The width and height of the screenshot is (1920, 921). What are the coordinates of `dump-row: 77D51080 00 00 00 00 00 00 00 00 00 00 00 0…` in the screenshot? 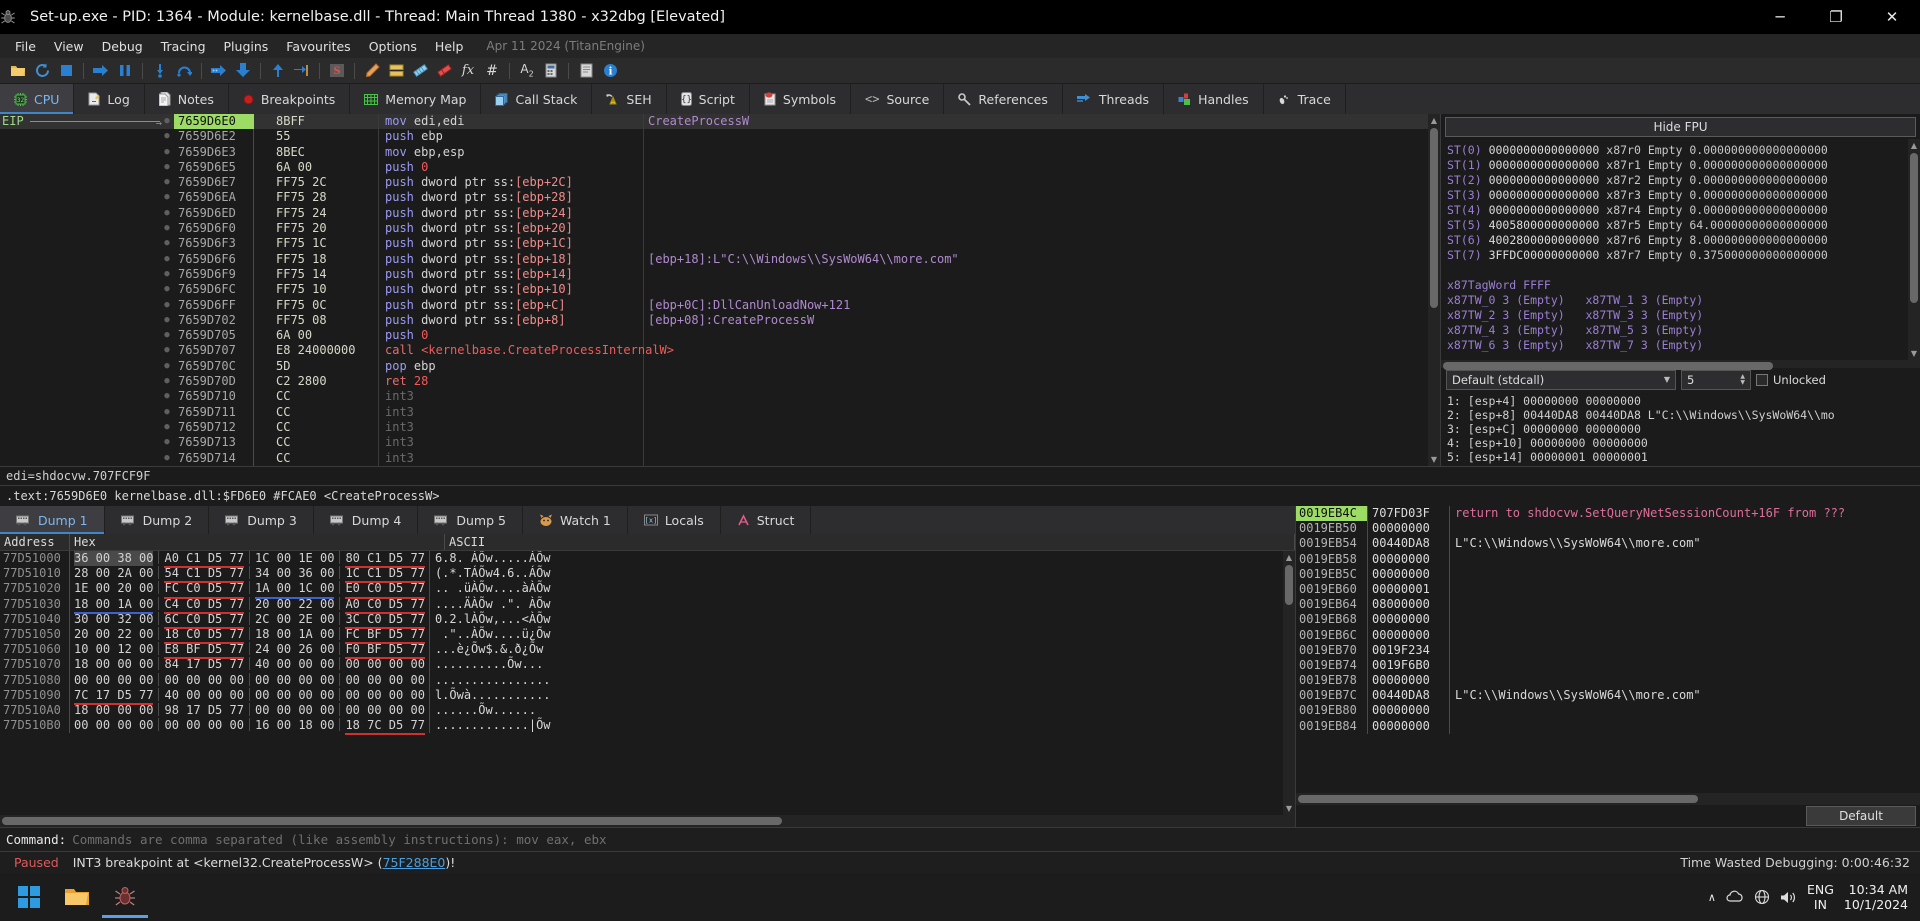 It's located at (641, 680).